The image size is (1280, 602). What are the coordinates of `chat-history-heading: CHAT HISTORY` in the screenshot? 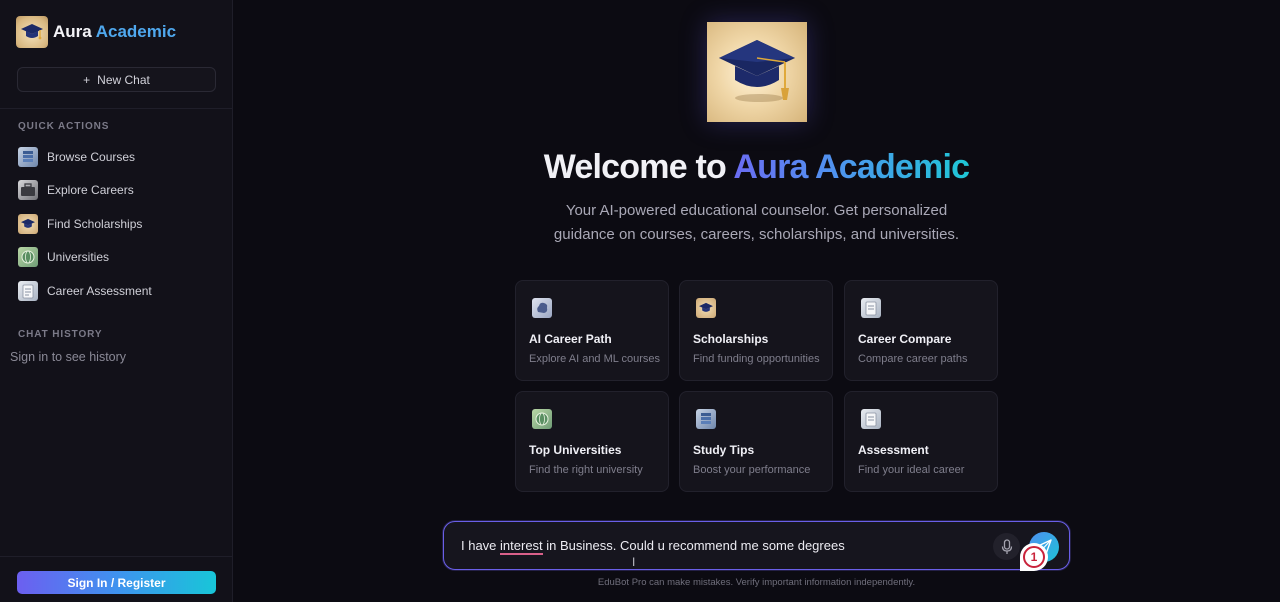 It's located at (60, 334).